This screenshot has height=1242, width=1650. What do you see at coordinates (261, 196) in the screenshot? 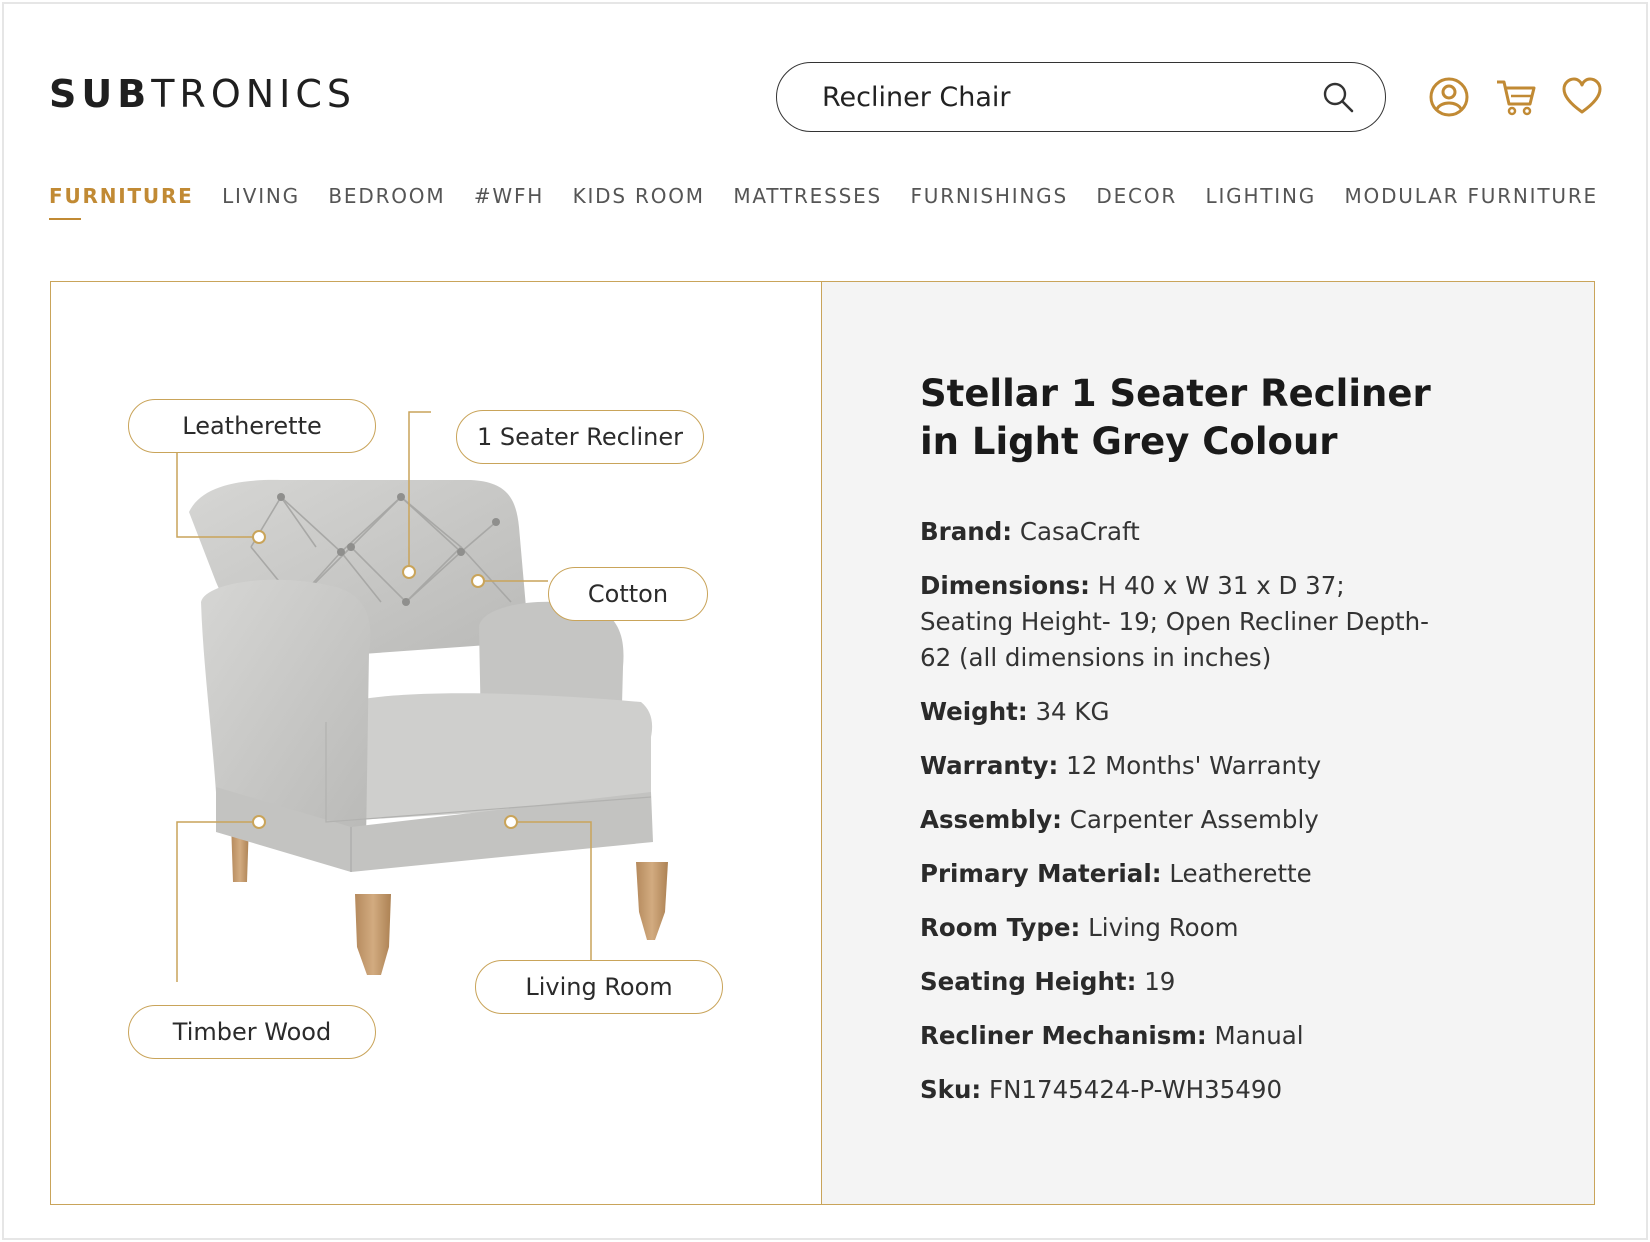
I see `nav-item-living: LIVING` at bounding box center [261, 196].